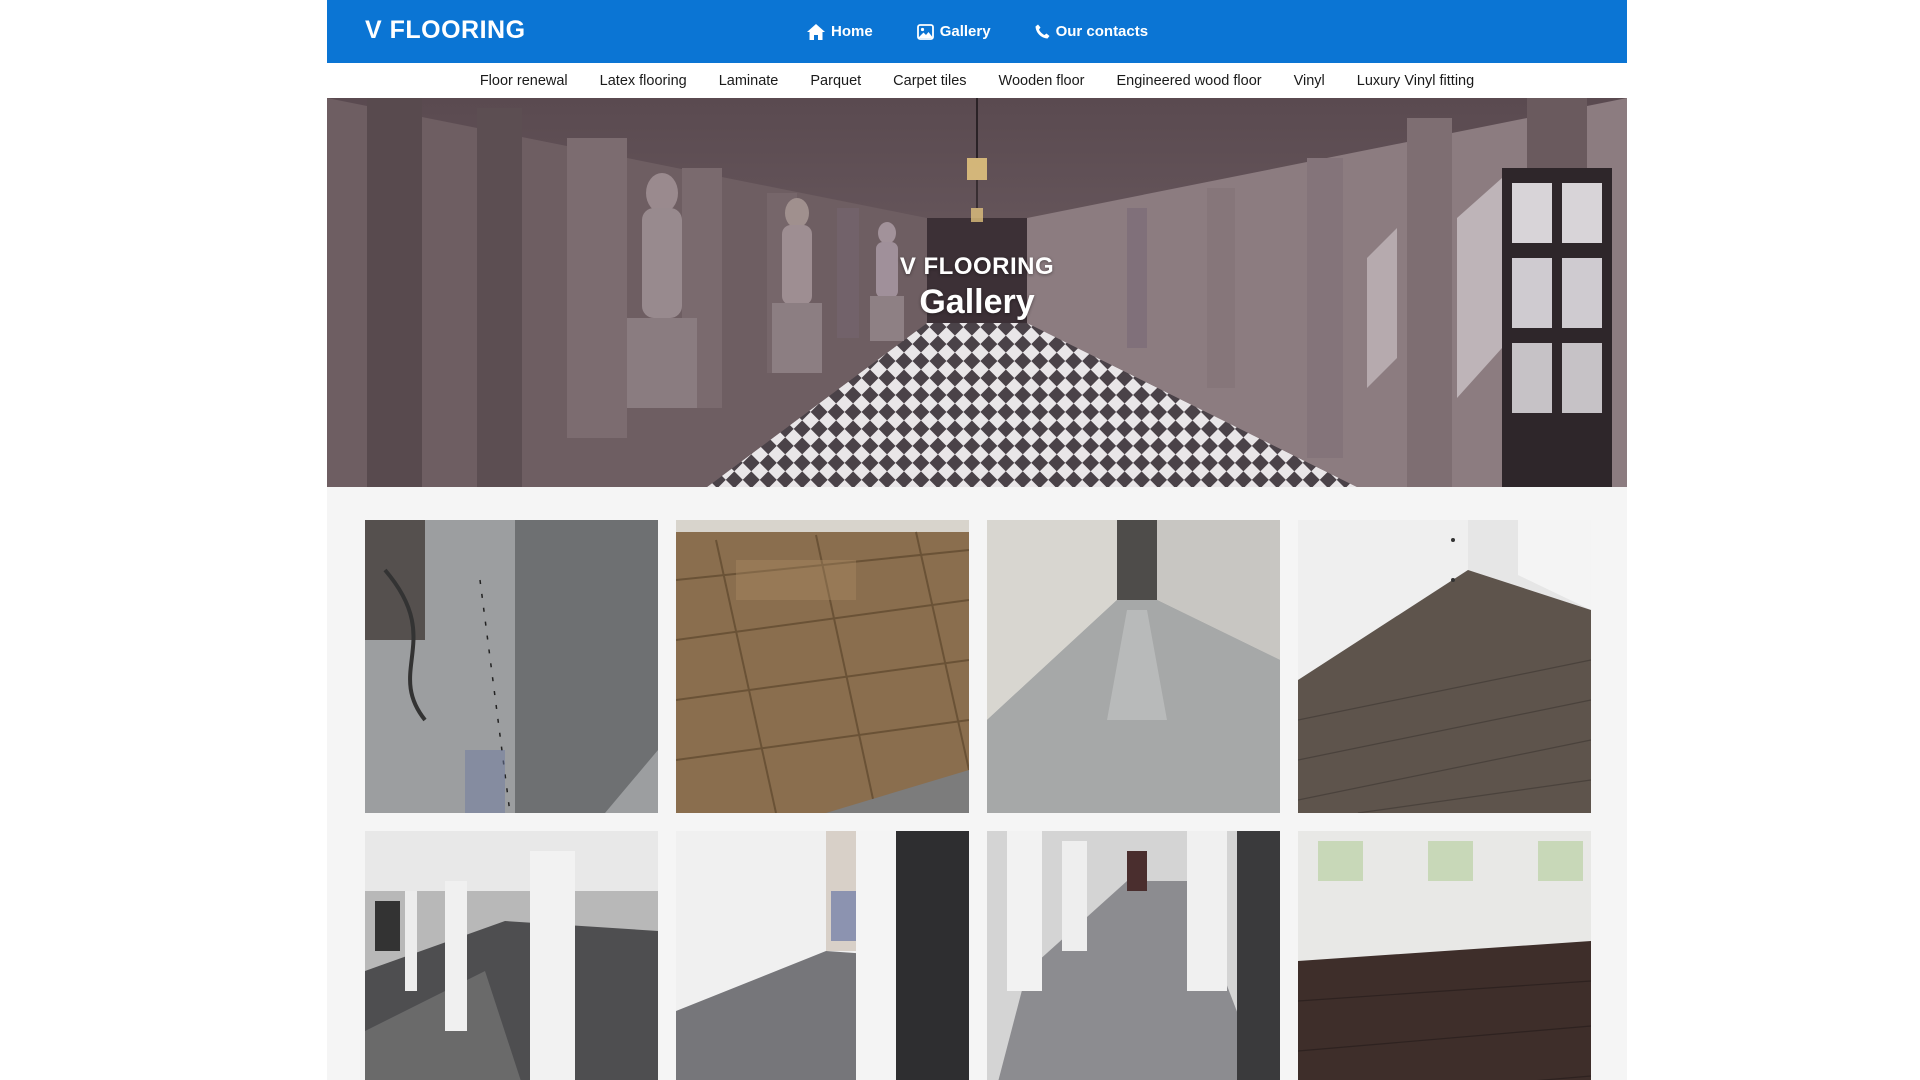 The height and width of the screenshot is (1080, 1920). What do you see at coordinates (445, 30) in the screenshot?
I see `site-logo: V FLOORING` at bounding box center [445, 30].